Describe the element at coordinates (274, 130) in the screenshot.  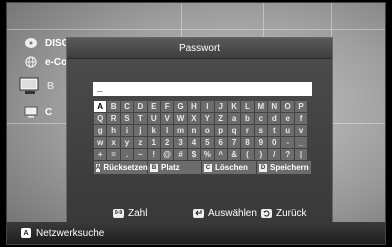
I see `key: t` at that location.